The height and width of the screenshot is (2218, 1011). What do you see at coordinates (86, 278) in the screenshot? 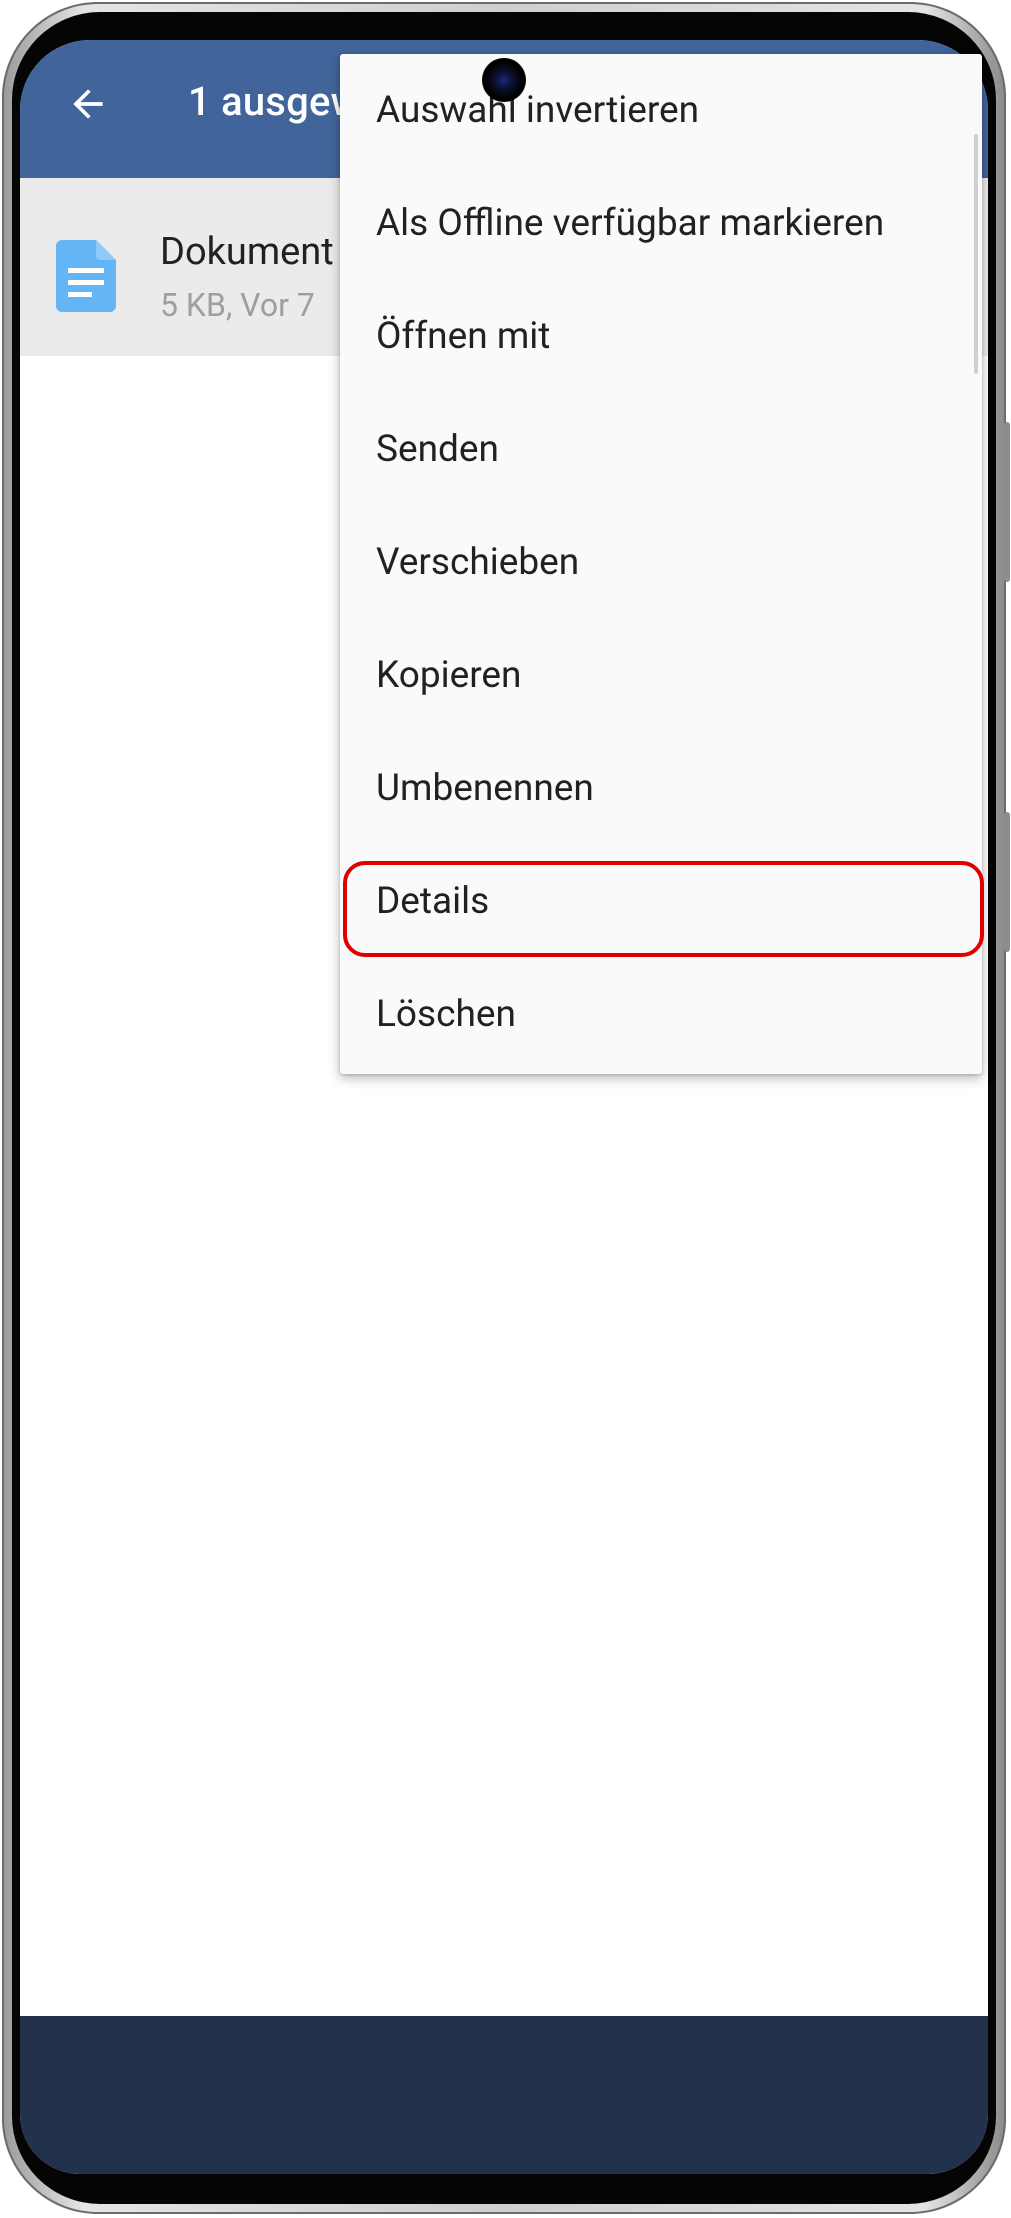
I see `document-icon` at bounding box center [86, 278].